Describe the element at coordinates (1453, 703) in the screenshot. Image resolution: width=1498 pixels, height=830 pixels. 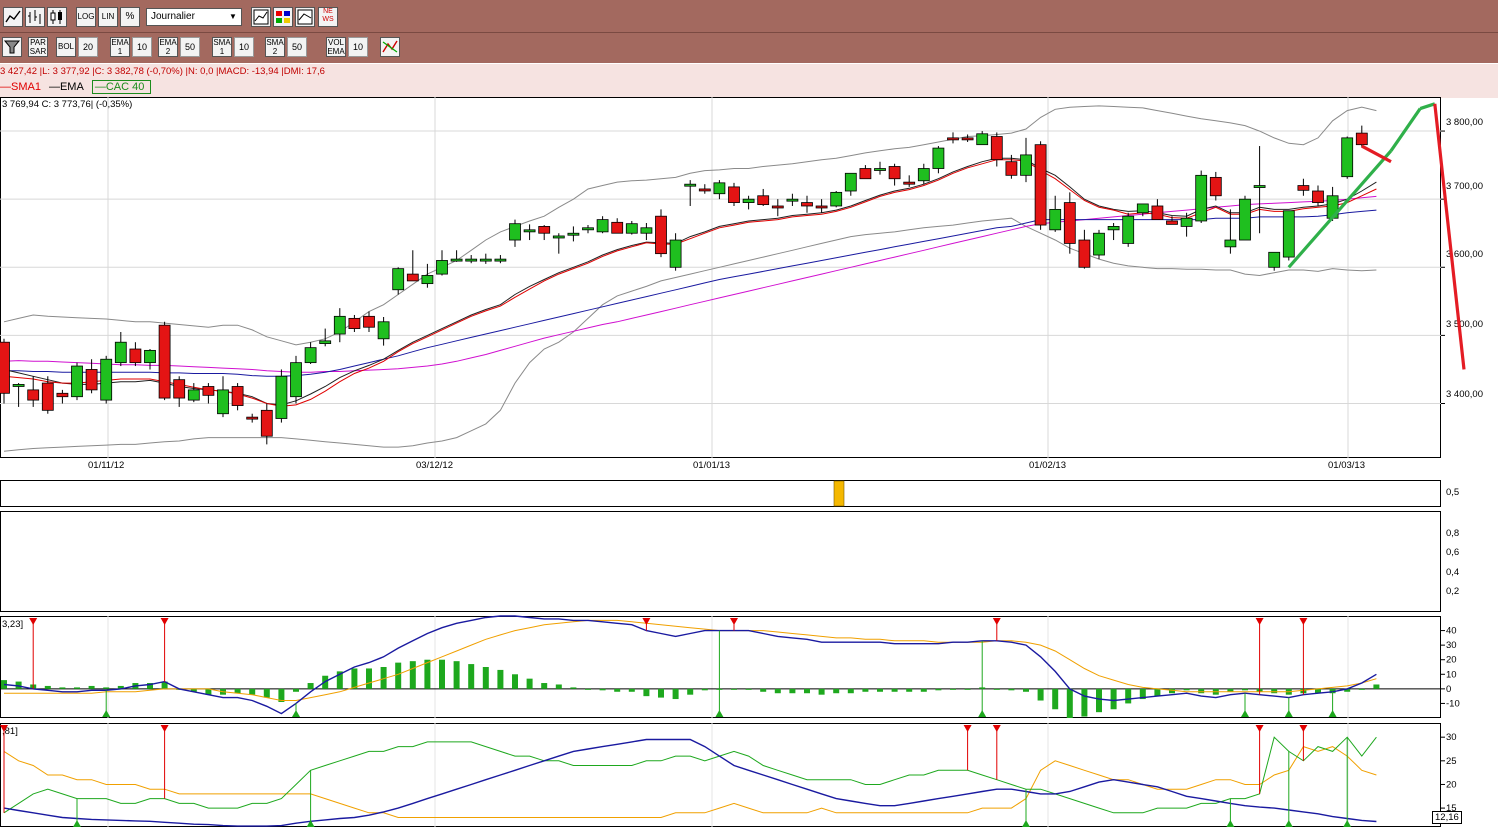
I see `macd-tick-label: -10` at that location.